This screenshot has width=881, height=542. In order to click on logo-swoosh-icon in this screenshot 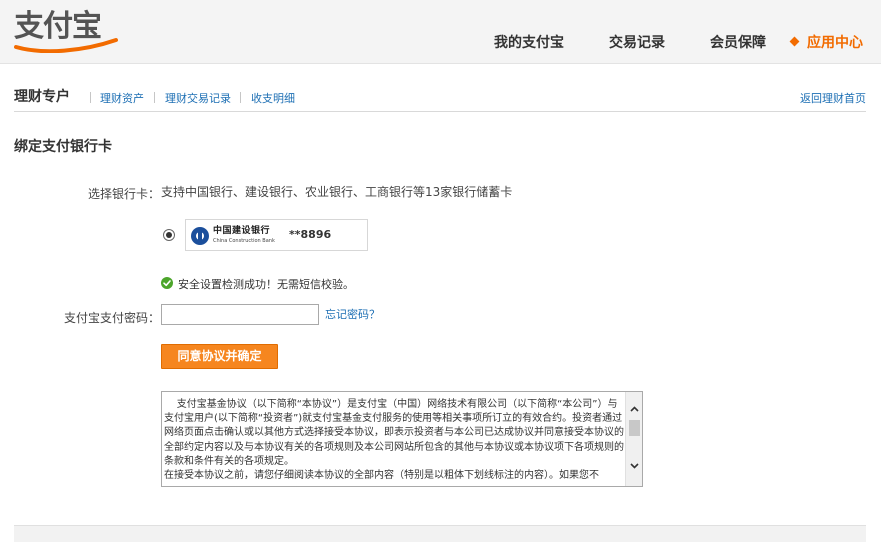, I will do `click(66, 45)`.